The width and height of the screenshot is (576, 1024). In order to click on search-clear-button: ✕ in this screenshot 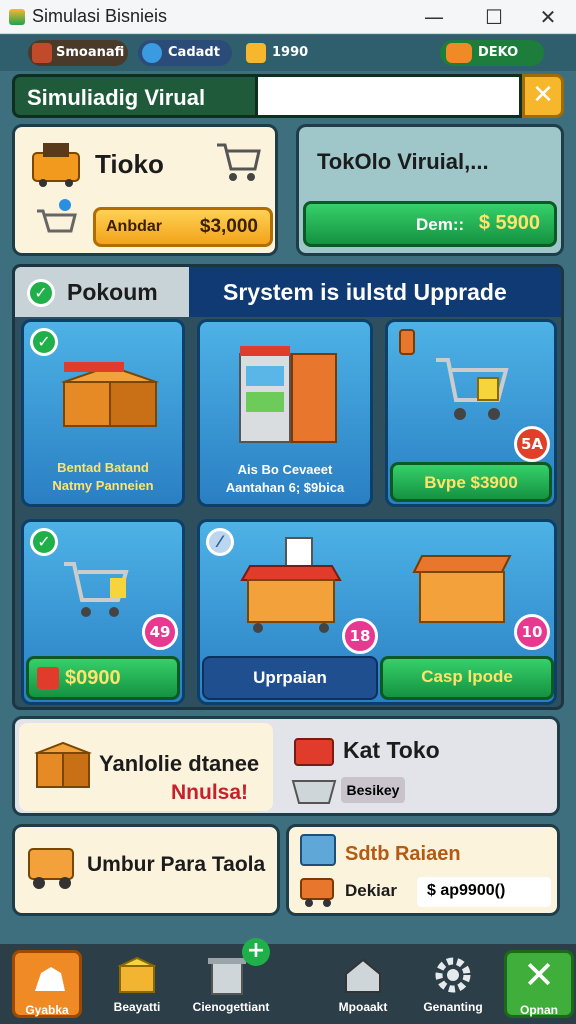, I will do `click(543, 96)`.